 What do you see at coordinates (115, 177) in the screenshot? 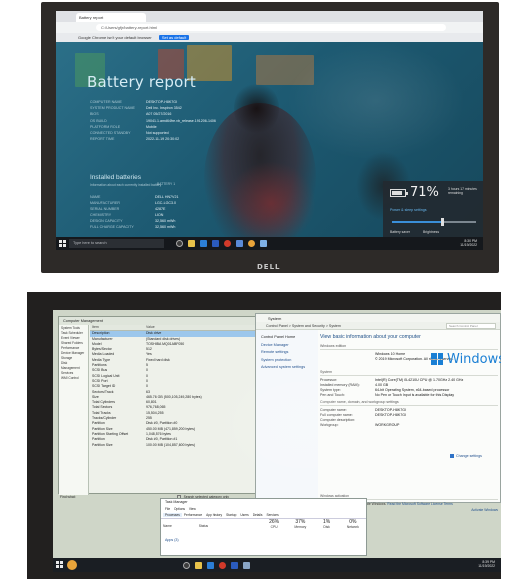
I see `installed-batteries-heading: Installed batteries` at bounding box center [115, 177].